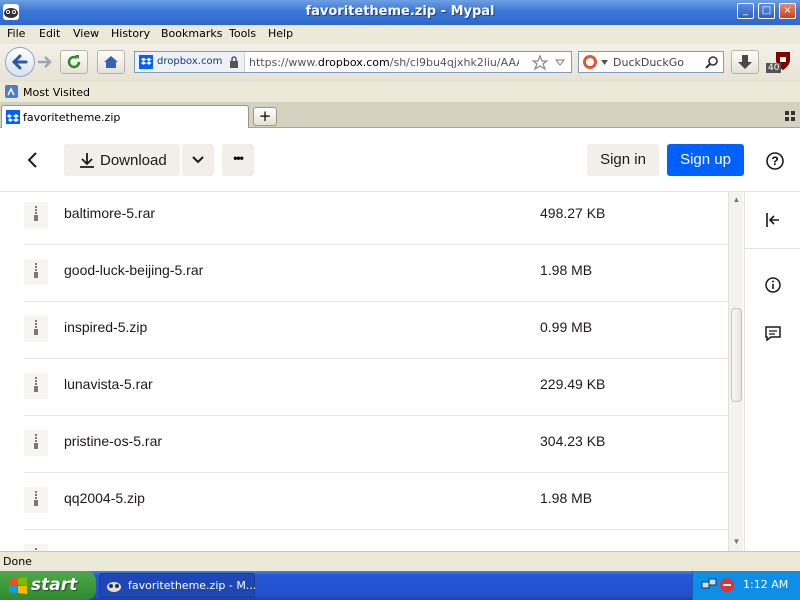 The height and width of the screenshot is (600, 800). I want to click on file-size: 1.98 MB, so click(566, 498).